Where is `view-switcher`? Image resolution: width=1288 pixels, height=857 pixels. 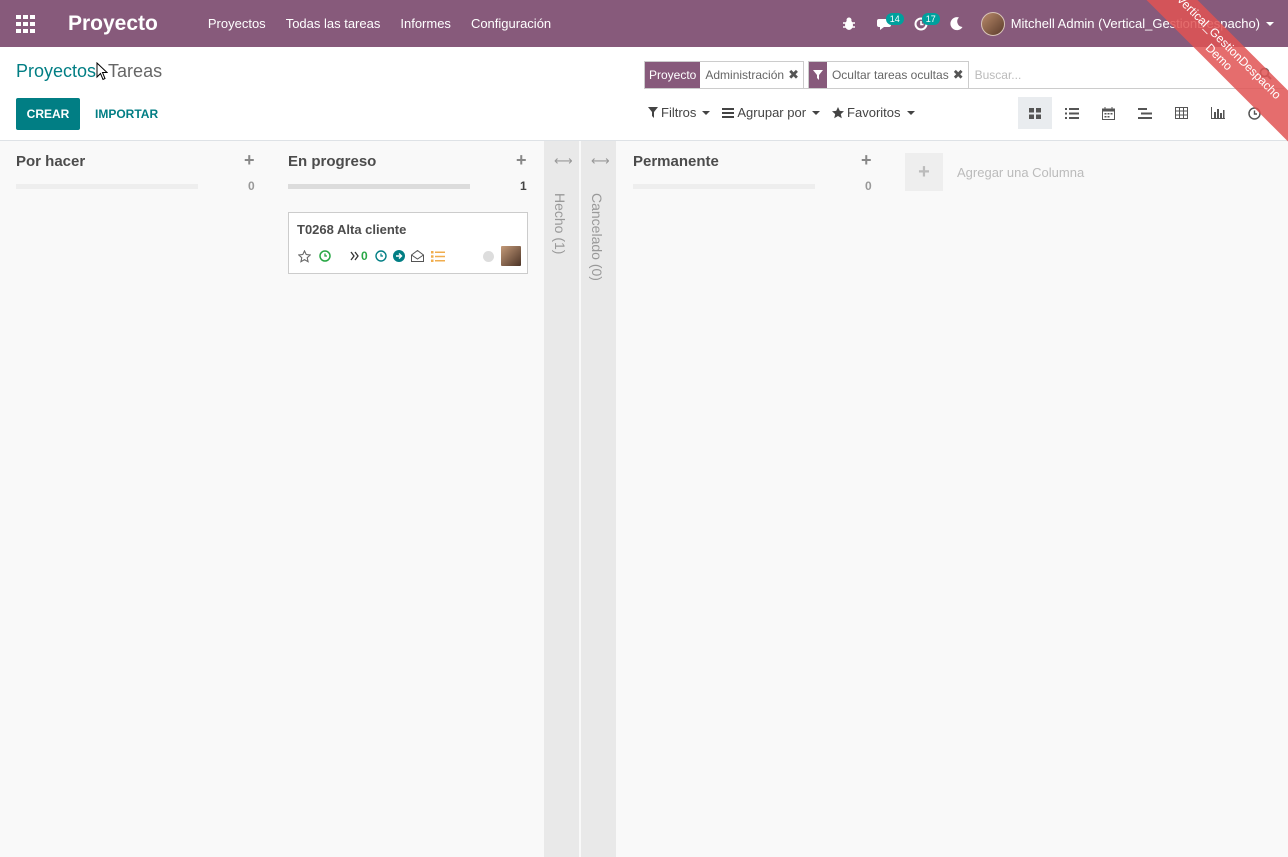
view-switcher is located at coordinates (1146, 113).